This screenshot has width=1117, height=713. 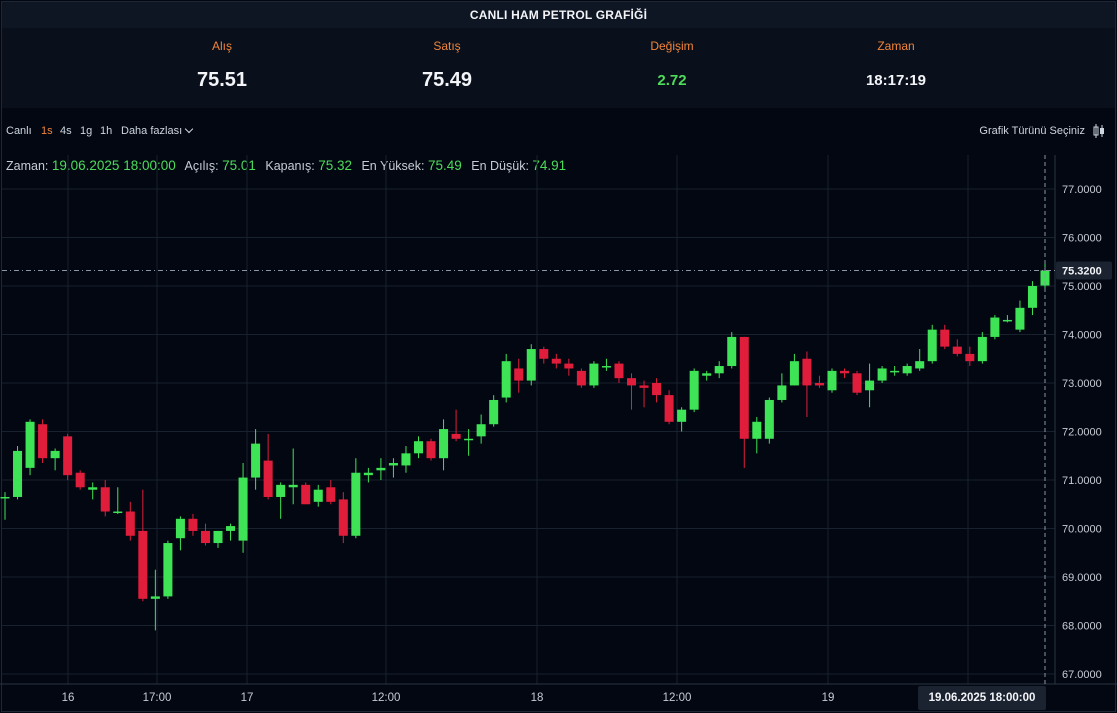 I want to click on last-price-label: 75.3200, so click(x=1082, y=271).